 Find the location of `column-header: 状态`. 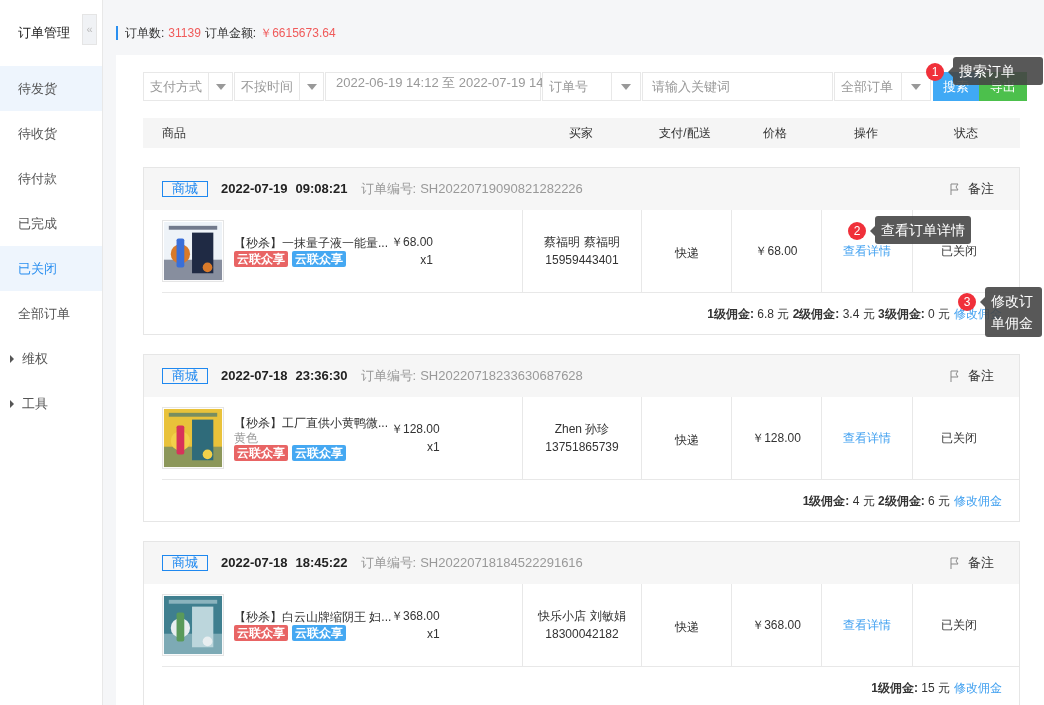

column-header: 状态 is located at coordinates (965, 133).